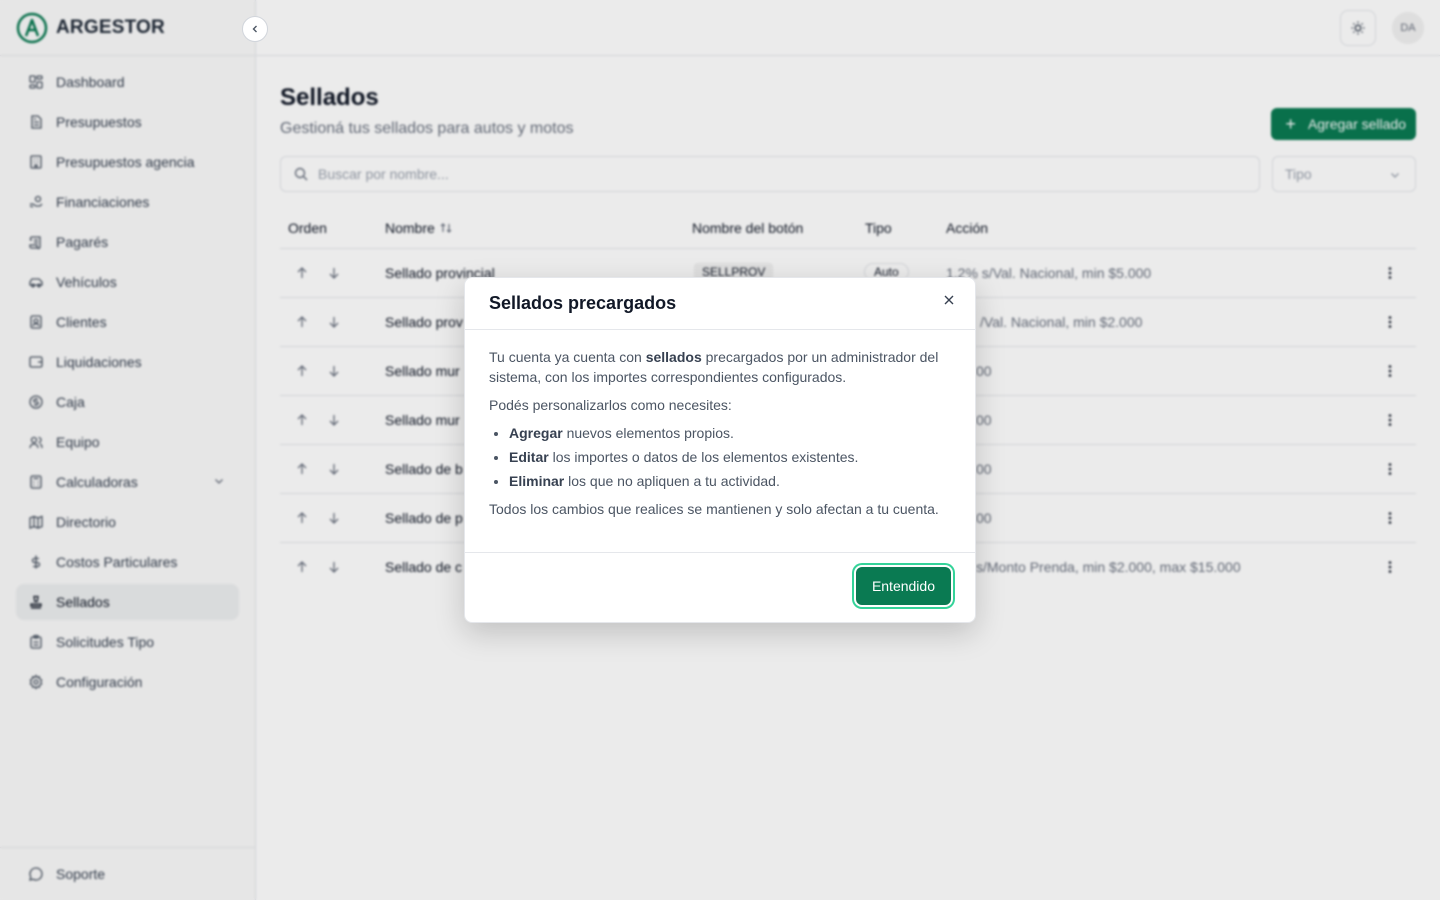 The image size is (1440, 900). What do you see at coordinates (648, 433) in the screenshot?
I see `bullet-text: nuevos elementos propios.` at bounding box center [648, 433].